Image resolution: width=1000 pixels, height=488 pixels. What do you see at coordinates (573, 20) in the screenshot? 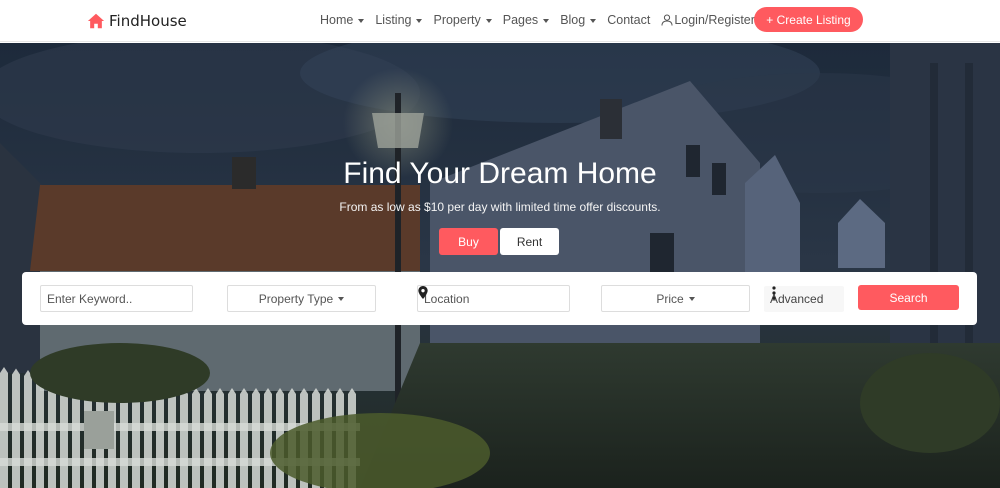
I see `nav-item-label: Blog` at bounding box center [573, 20].